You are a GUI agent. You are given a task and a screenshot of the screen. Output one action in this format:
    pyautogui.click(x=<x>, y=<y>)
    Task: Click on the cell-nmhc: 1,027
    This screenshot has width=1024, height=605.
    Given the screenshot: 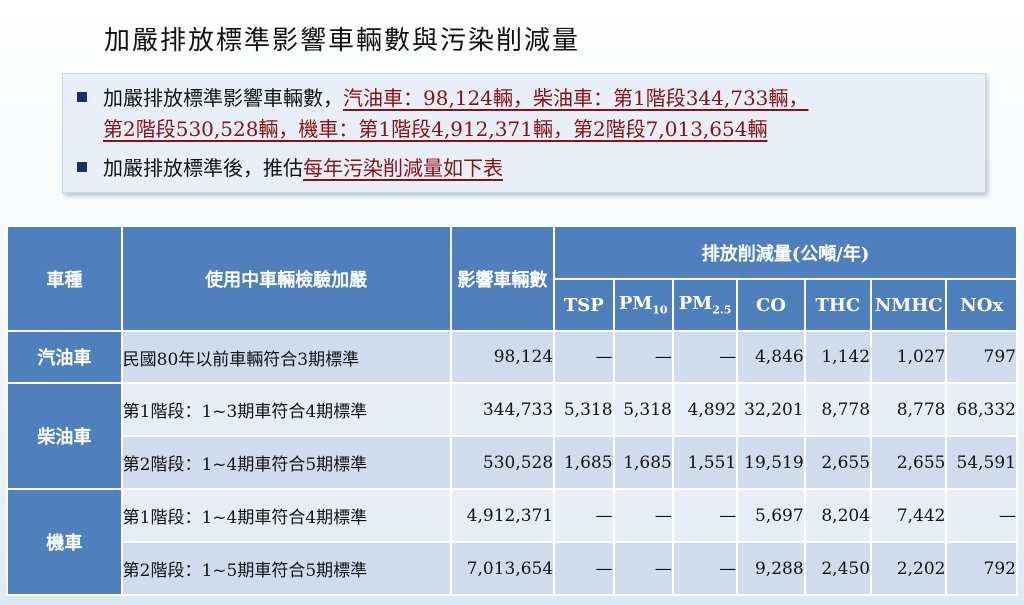 What is the action you would take?
    pyautogui.click(x=909, y=357)
    